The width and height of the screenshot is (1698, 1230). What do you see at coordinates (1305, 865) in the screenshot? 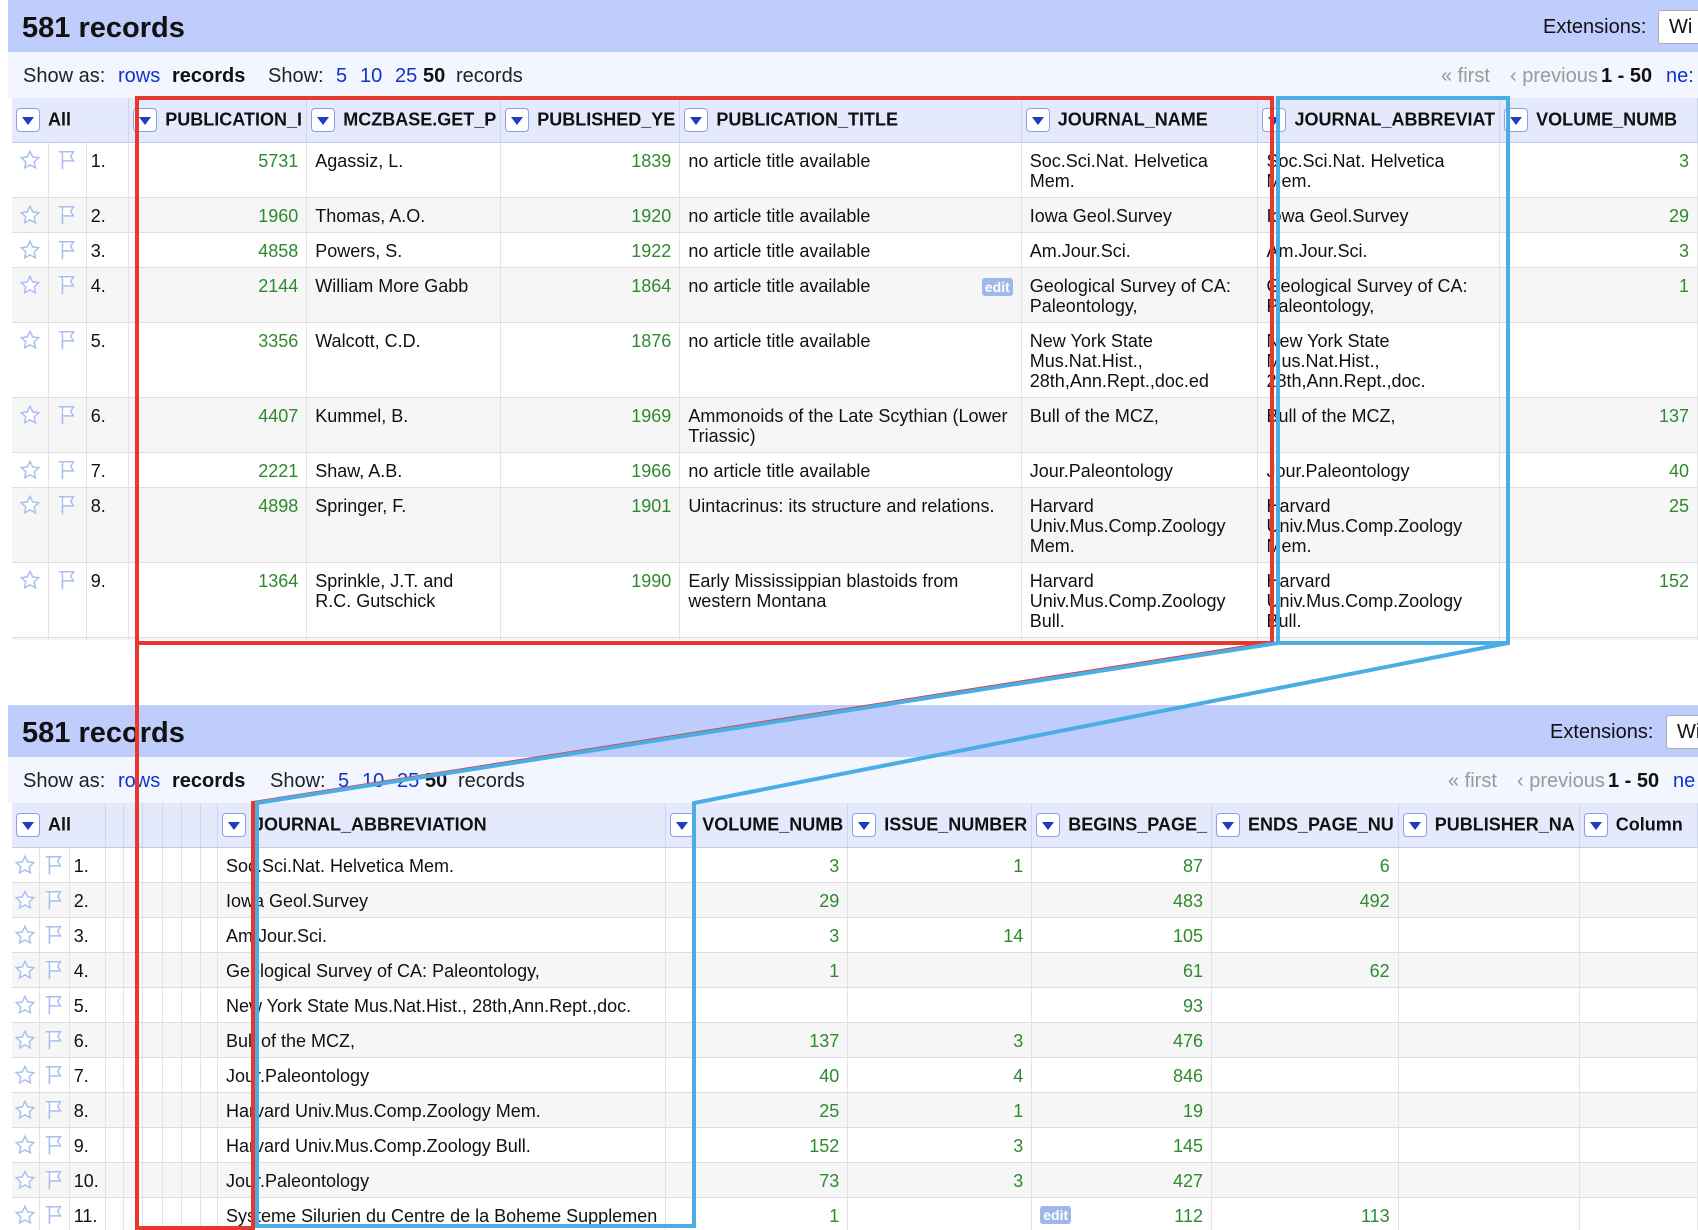
I see `ends-page-cell: 6` at bounding box center [1305, 865].